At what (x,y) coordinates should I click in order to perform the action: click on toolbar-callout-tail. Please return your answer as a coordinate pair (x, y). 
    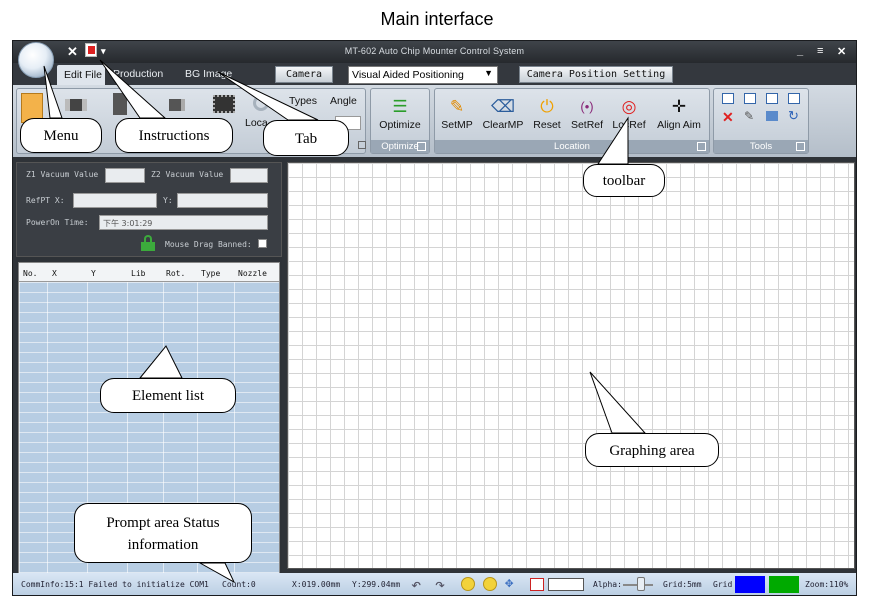
    Looking at the image, I should click on (613, 140).